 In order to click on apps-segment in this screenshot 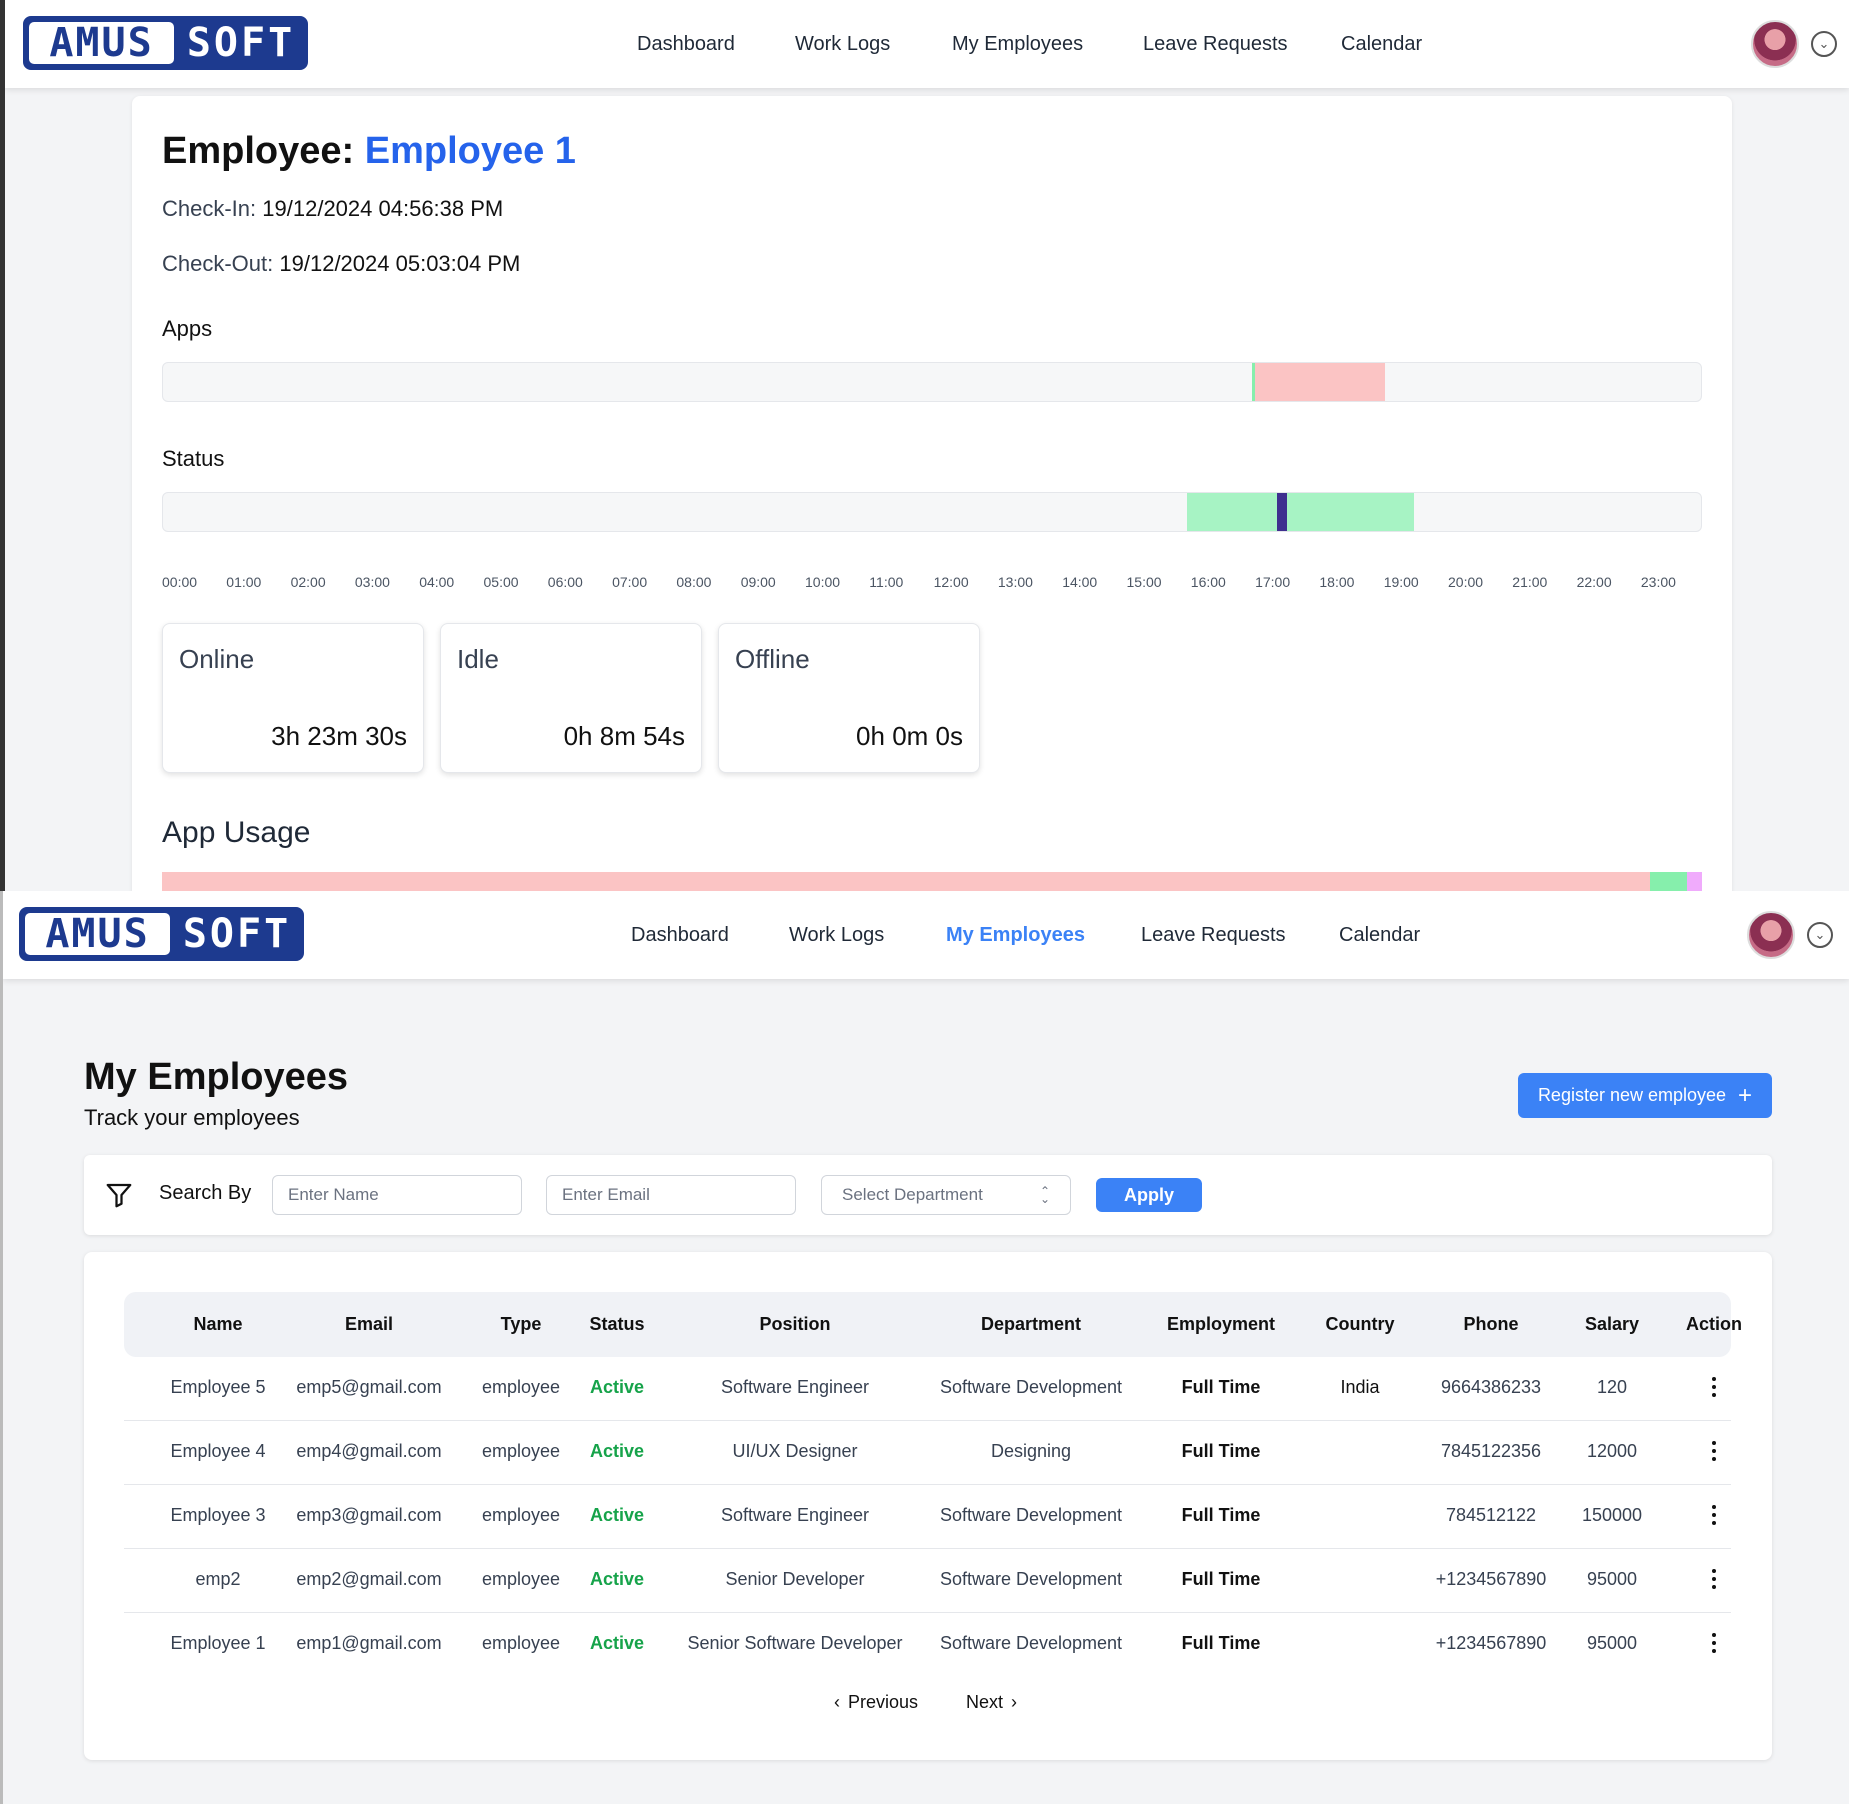, I will do `click(1319, 382)`.